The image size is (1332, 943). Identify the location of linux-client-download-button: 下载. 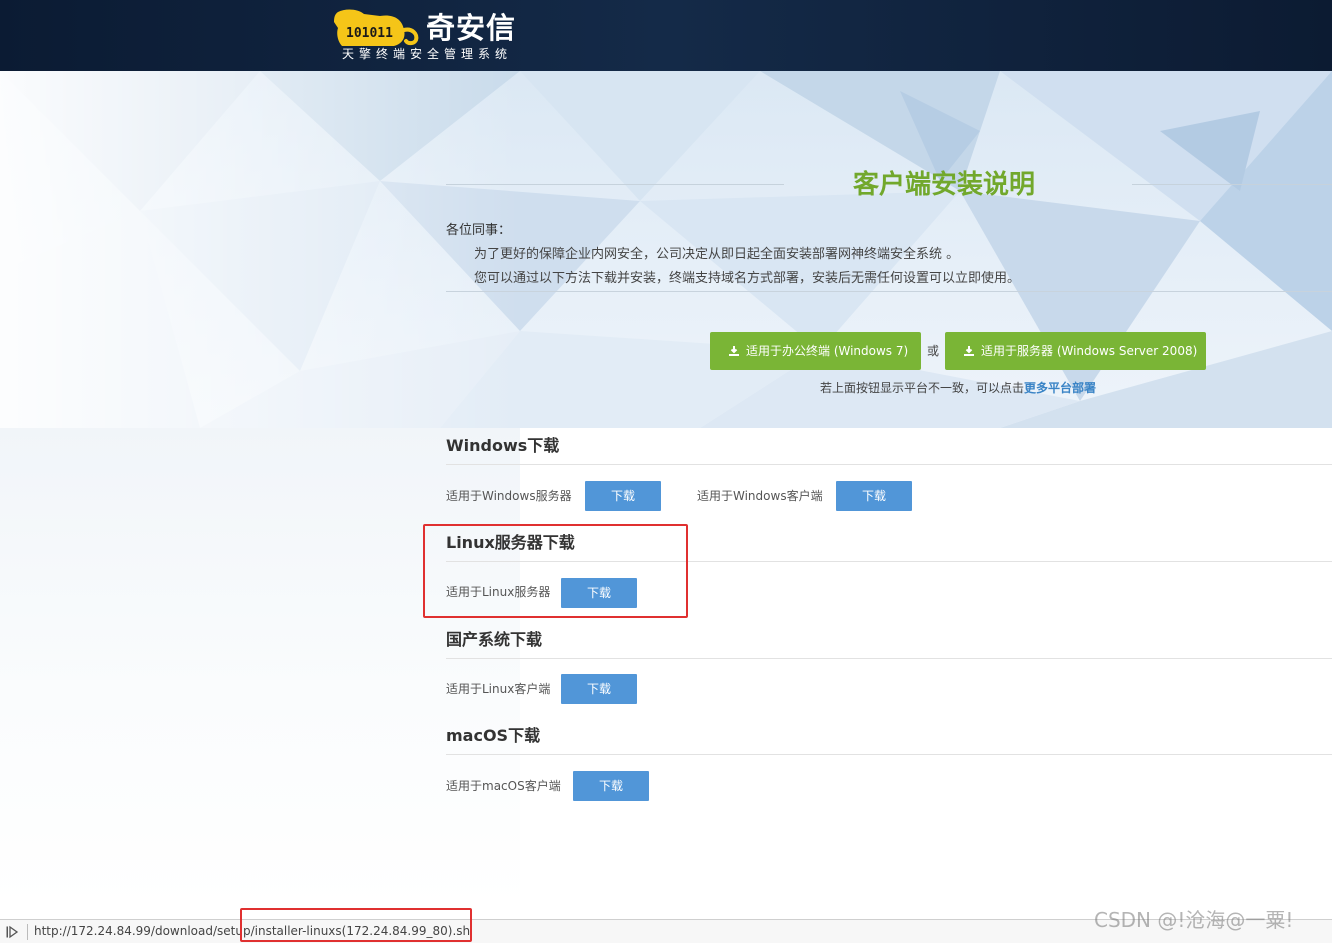
(599, 689).